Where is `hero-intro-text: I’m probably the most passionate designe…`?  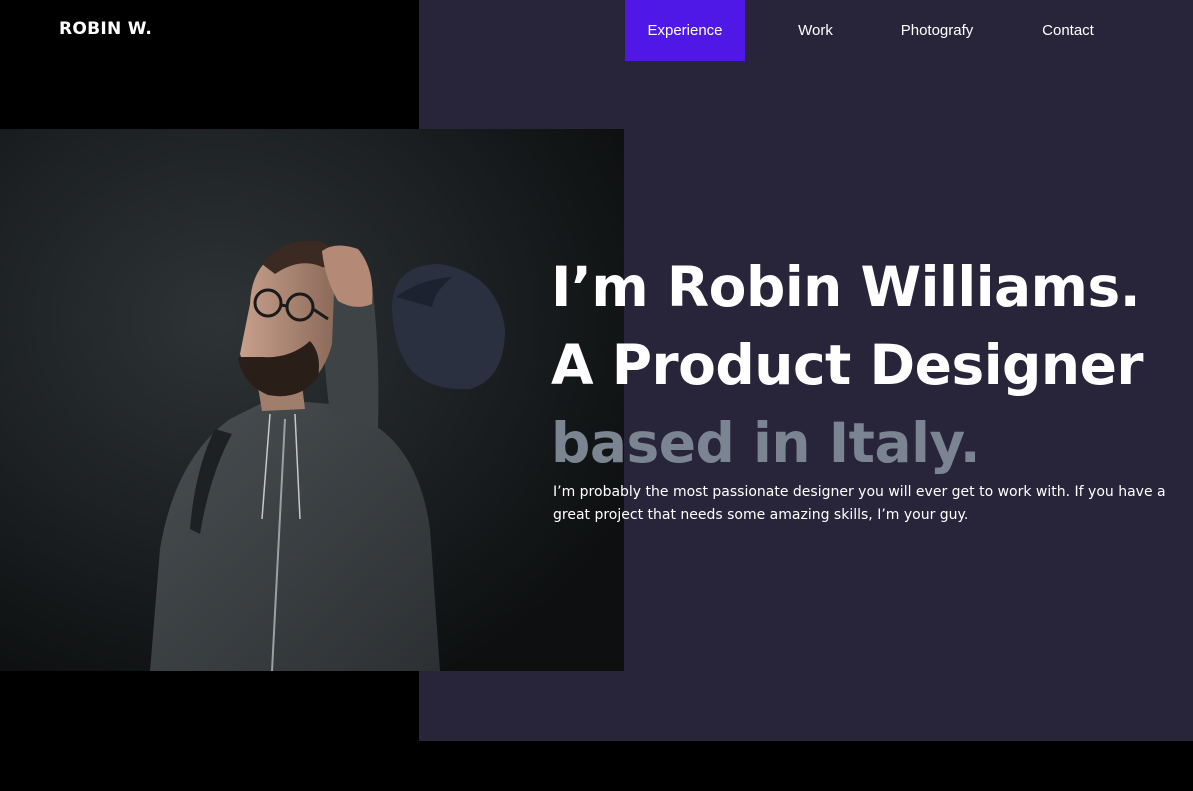
hero-intro-text: I’m probably the most passionate designe… is located at coordinates (859, 503).